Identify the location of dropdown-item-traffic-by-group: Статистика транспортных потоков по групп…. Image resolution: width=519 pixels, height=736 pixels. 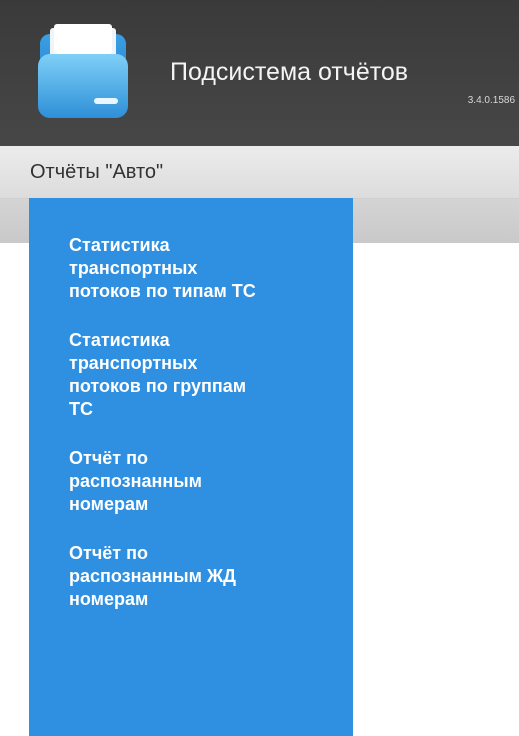
(169, 375).